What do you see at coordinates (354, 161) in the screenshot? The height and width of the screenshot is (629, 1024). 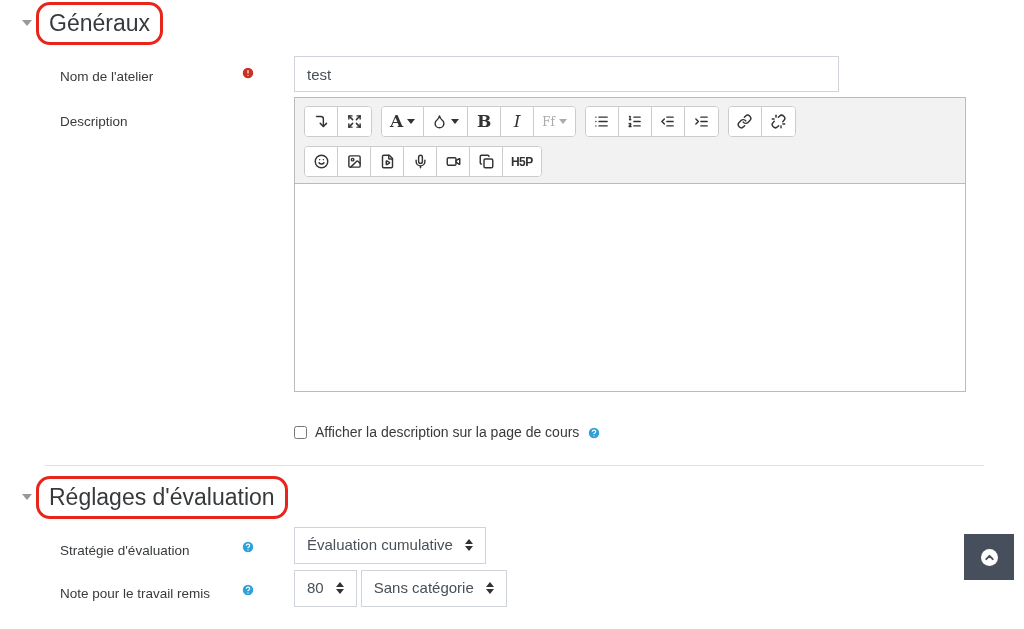 I see `image-icon` at bounding box center [354, 161].